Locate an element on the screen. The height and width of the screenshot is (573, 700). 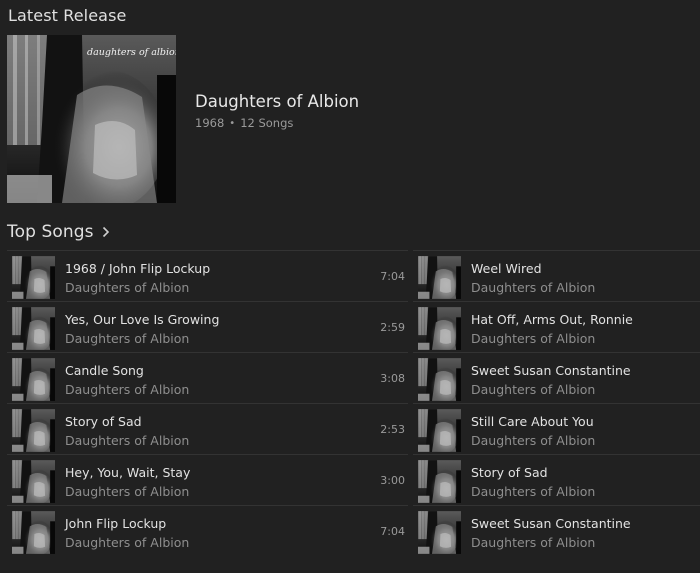
chevron-right-icon is located at coordinates (106, 232).